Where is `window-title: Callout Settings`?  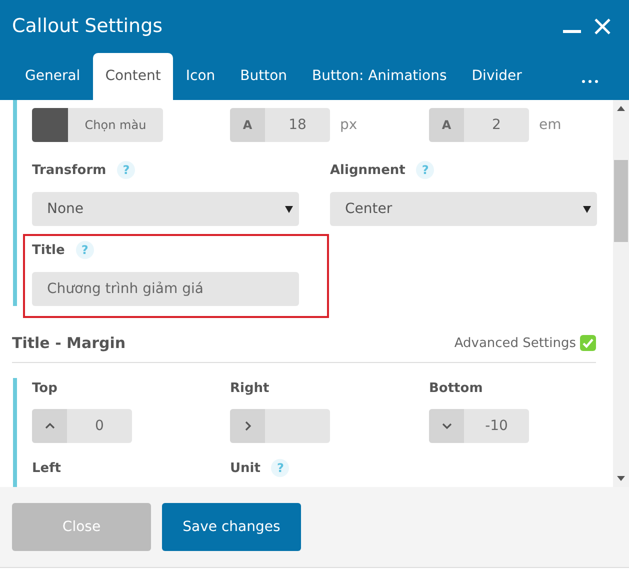
window-title: Callout Settings is located at coordinates (88, 26).